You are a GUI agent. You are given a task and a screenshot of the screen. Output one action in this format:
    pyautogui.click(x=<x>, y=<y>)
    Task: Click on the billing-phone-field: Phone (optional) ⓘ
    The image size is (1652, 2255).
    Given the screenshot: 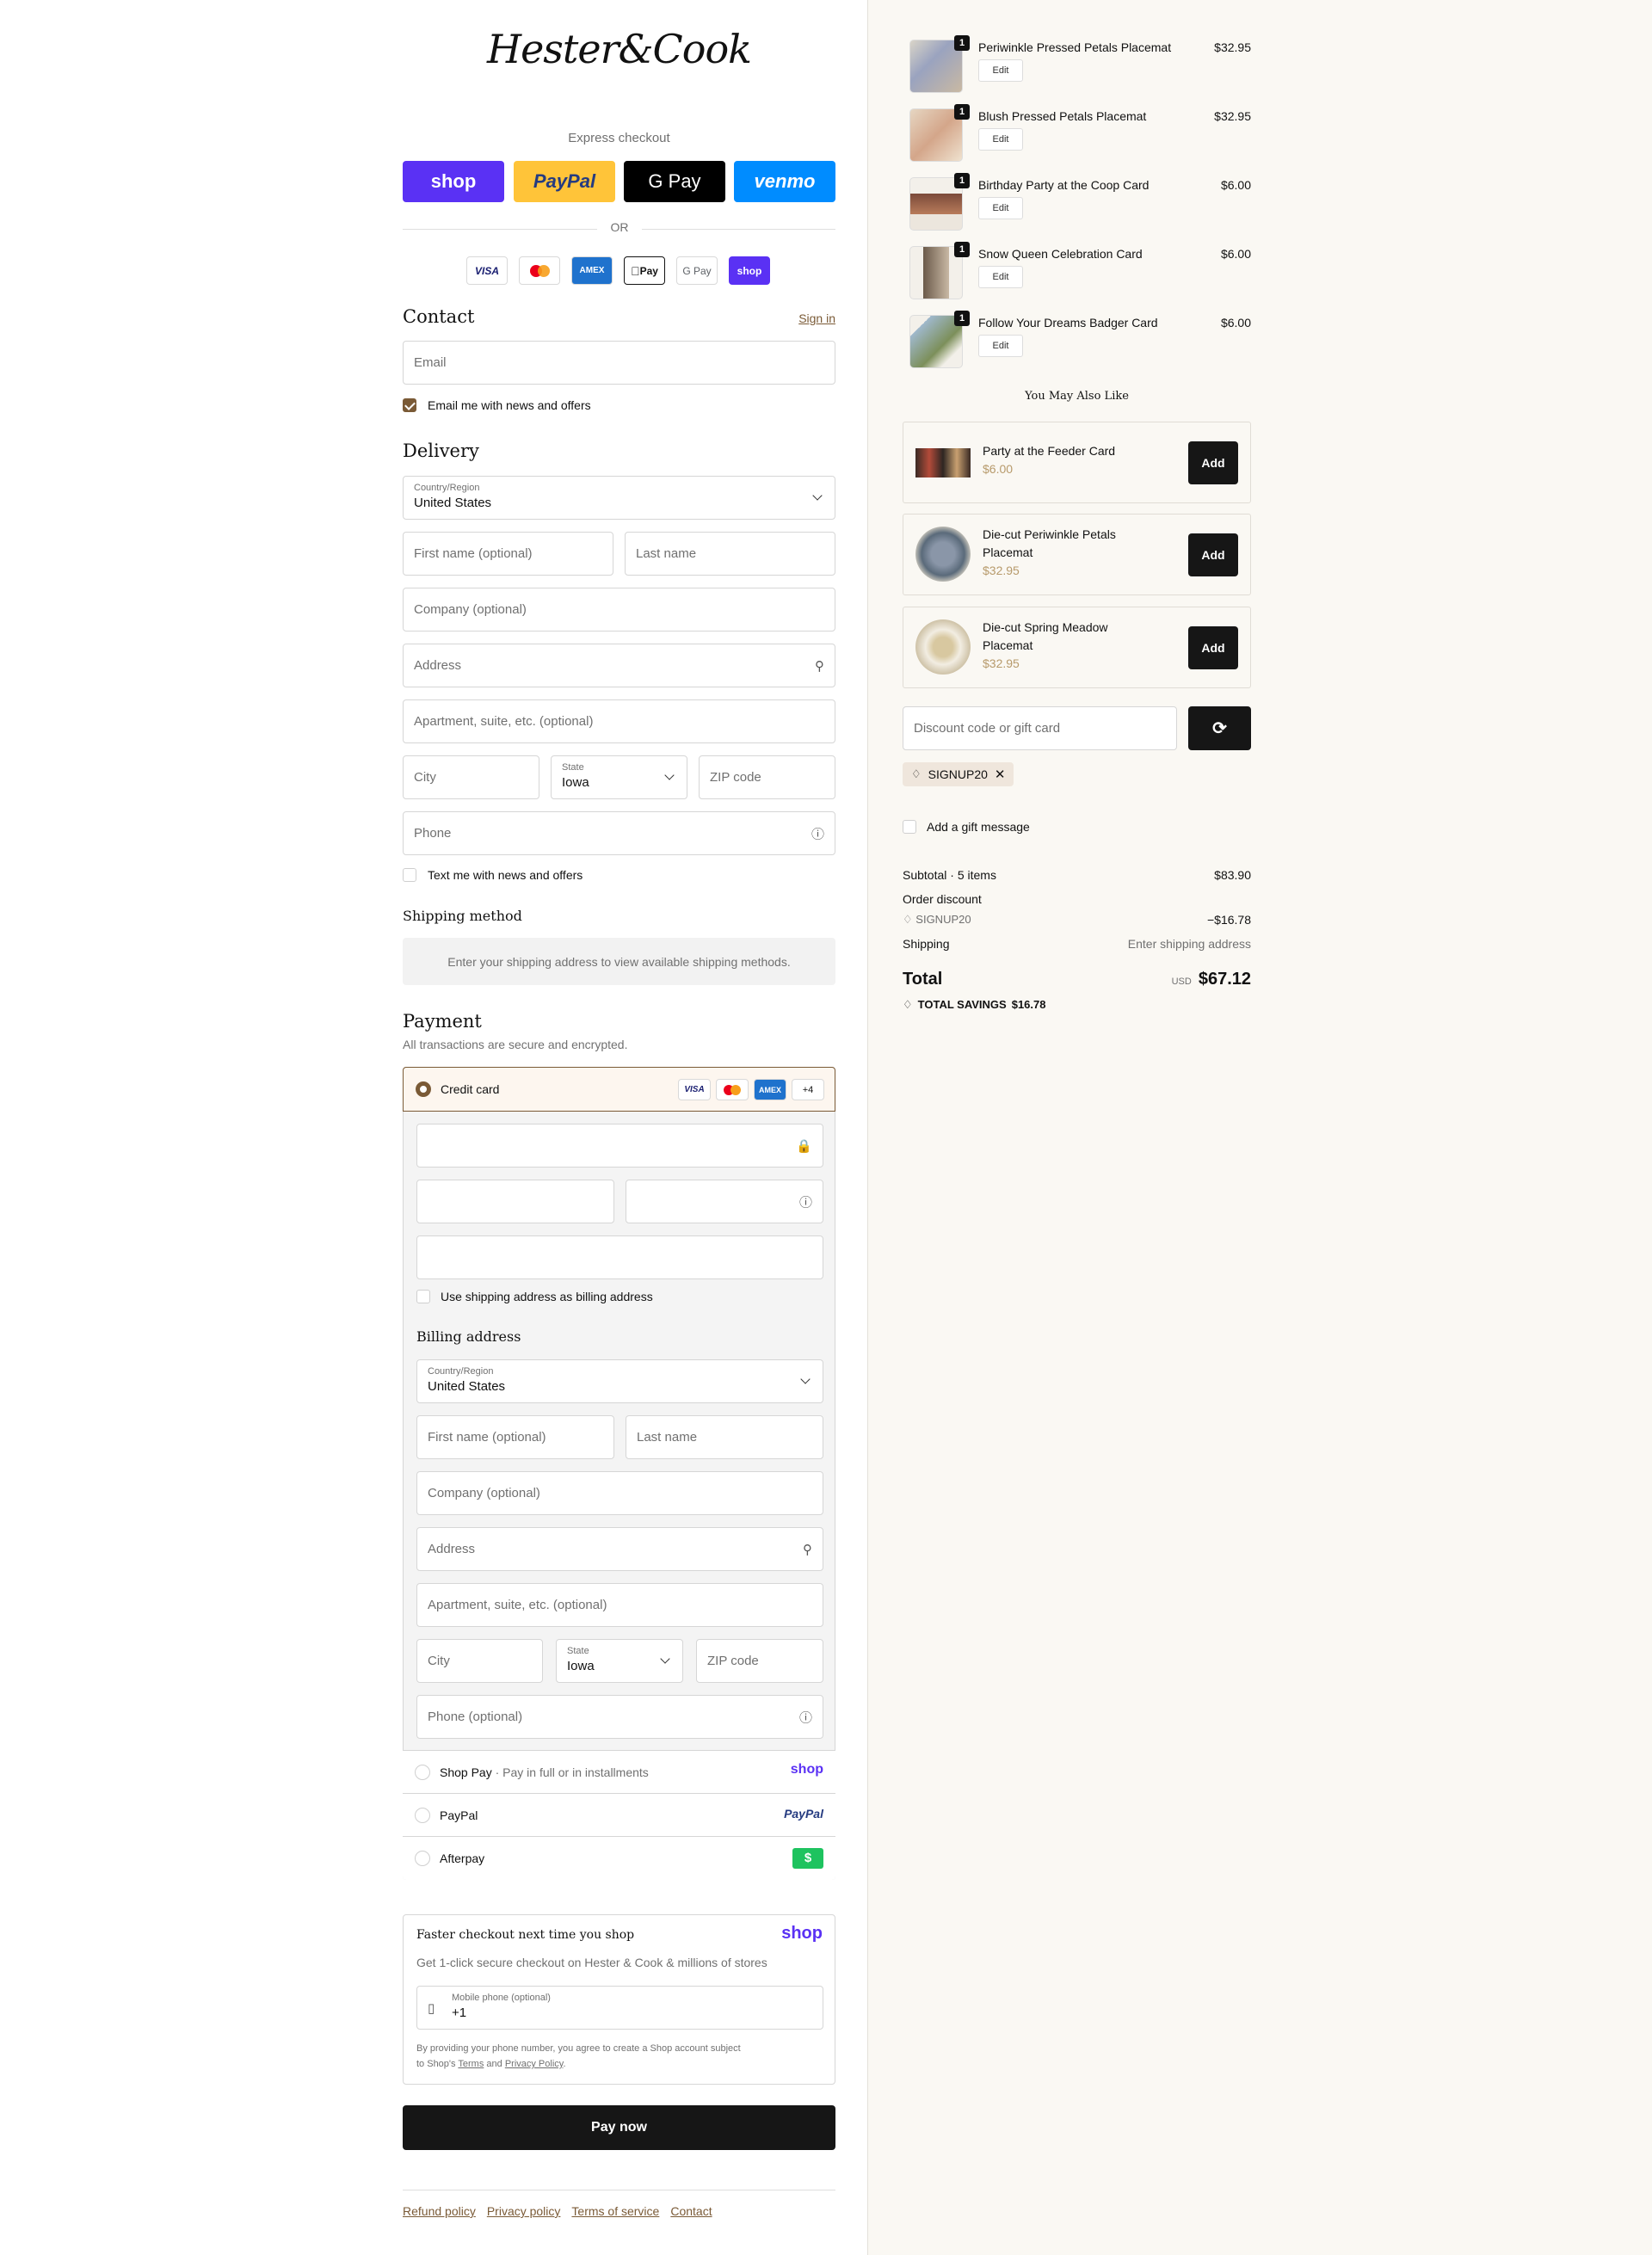 What is the action you would take?
    pyautogui.click(x=619, y=1717)
    